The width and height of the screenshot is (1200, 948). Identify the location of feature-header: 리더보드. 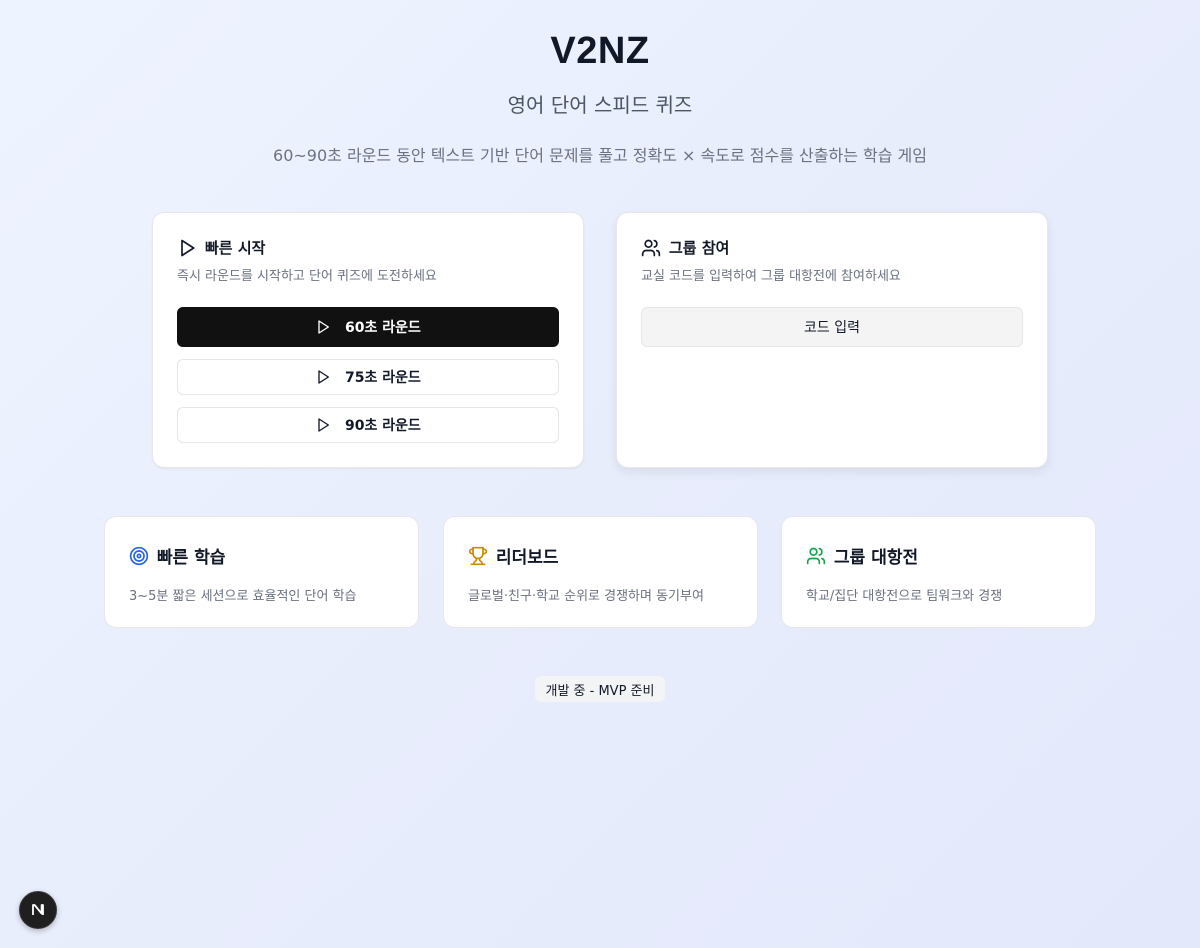
(513, 555).